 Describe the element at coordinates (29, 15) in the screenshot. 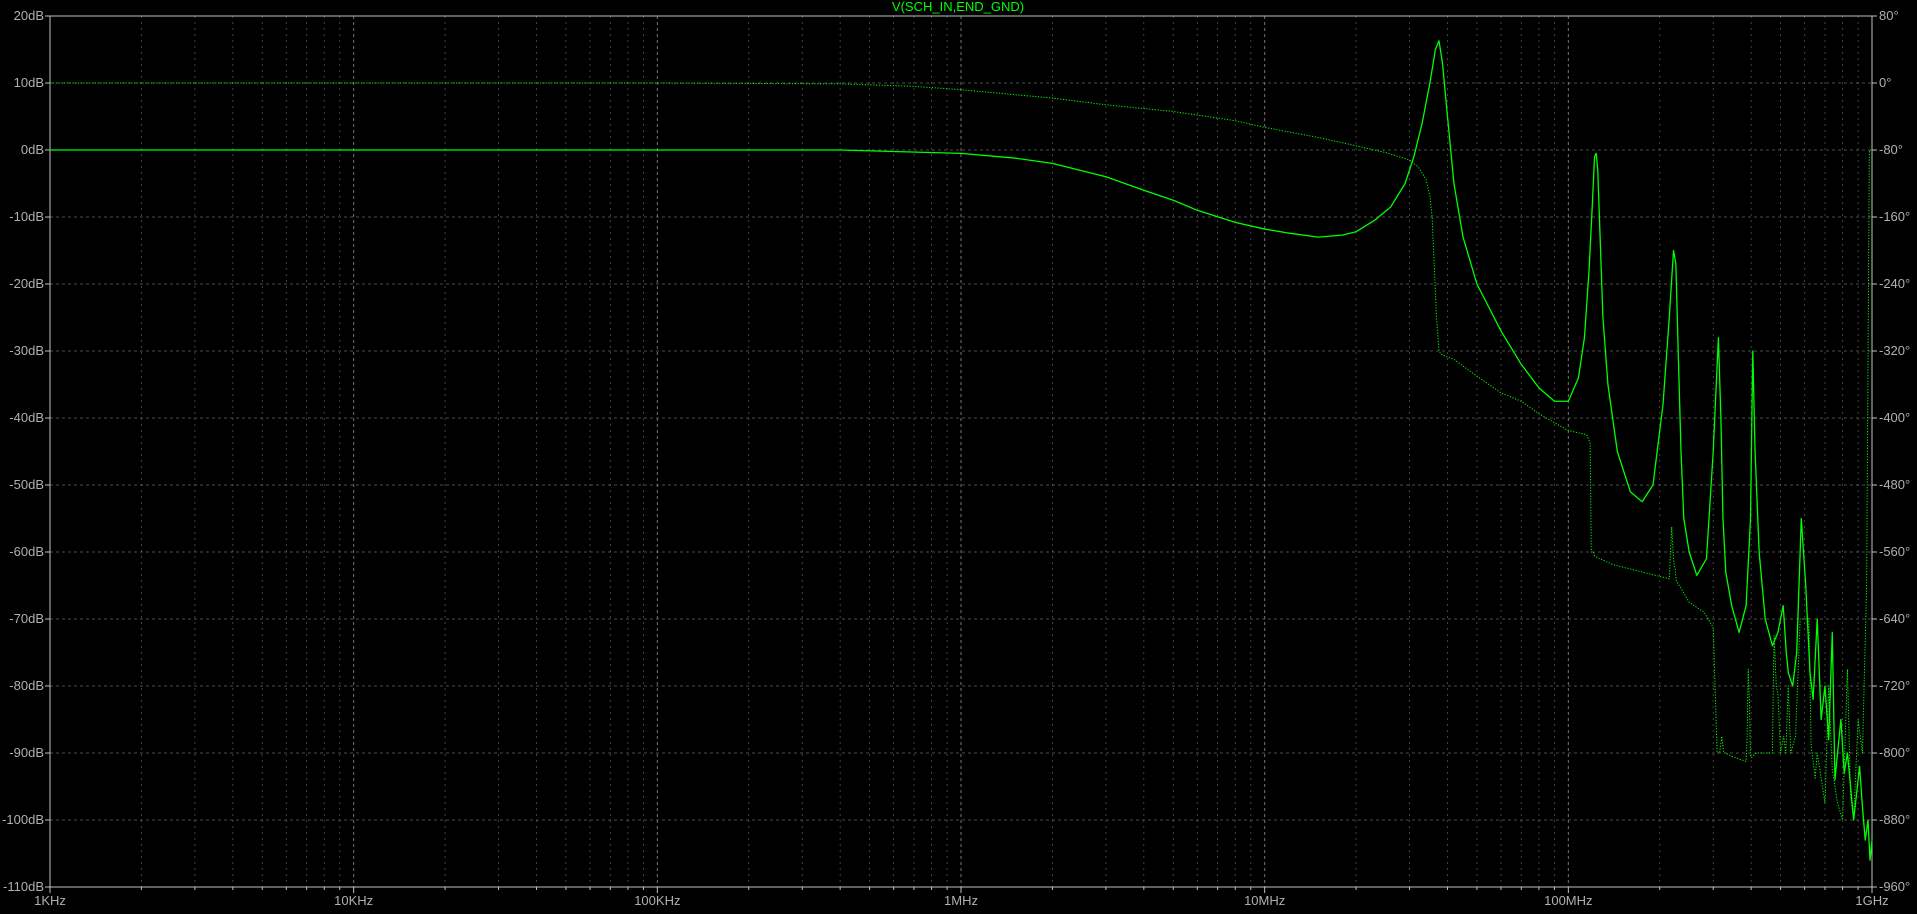

I see `y-left-tick-label: 20dB` at that location.